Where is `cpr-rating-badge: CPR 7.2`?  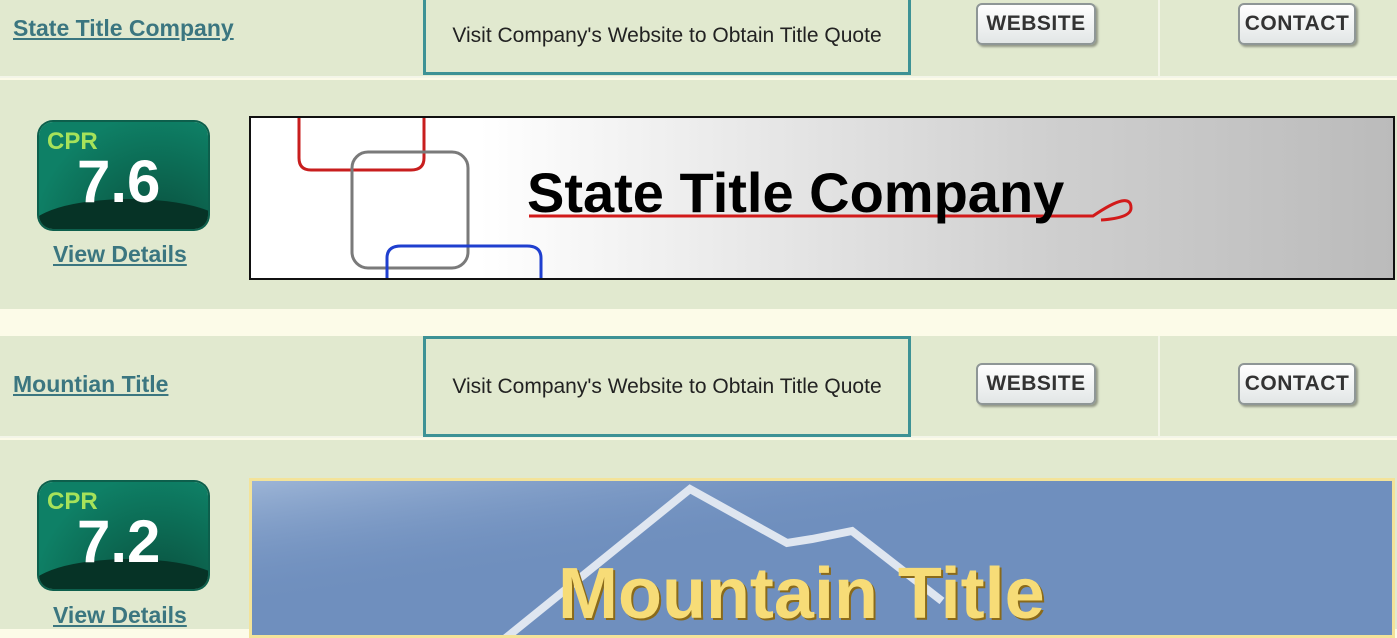
cpr-rating-badge: CPR 7.2 is located at coordinates (123, 535).